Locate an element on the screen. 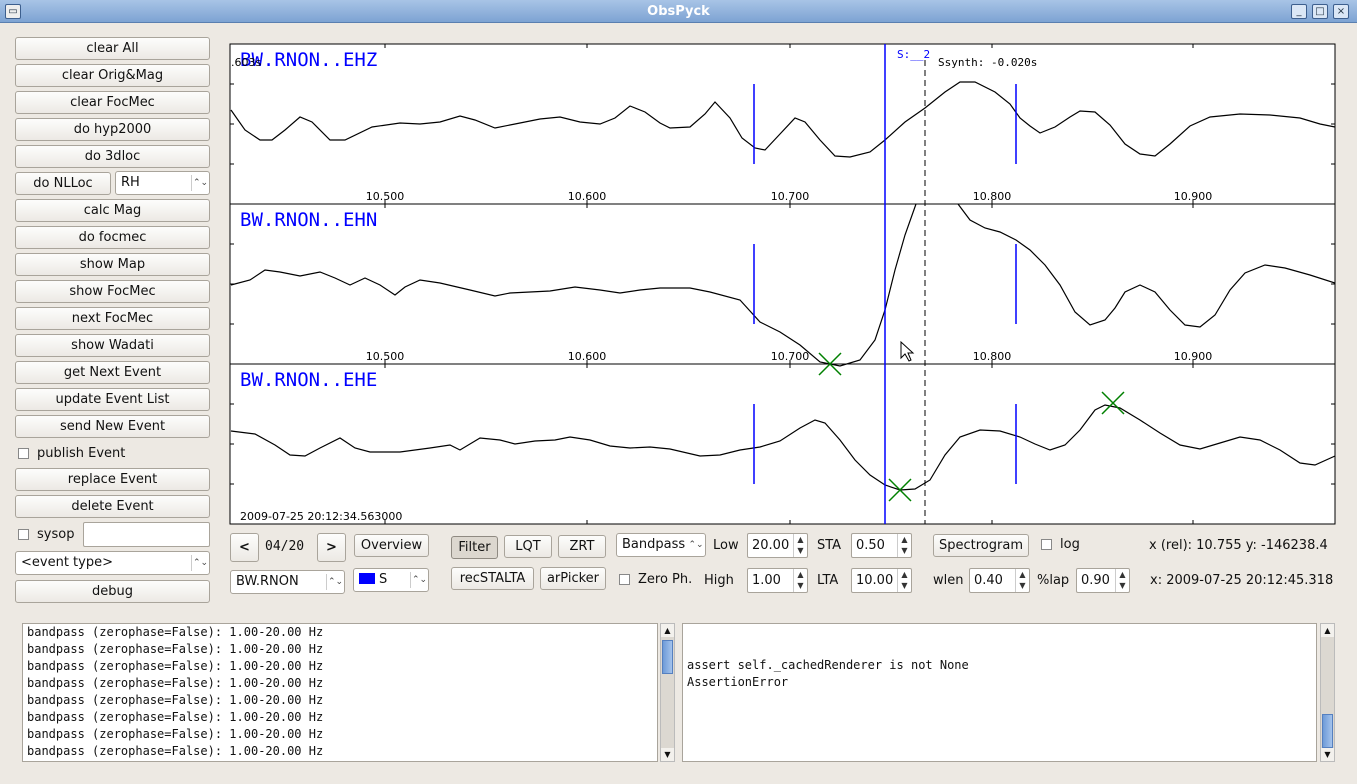 The image size is (1357, 784). overlap-spinbox: 0.90 ▲ ▼ is located at coordinates (1103, 580).